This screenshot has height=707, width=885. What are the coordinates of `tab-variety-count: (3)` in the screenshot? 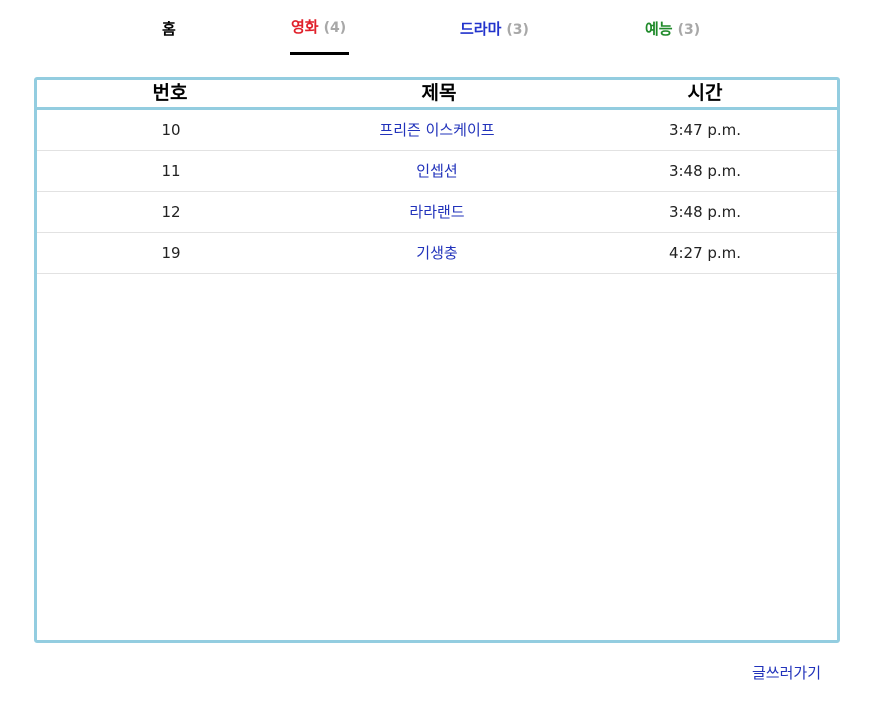 It's located at (689, 30).